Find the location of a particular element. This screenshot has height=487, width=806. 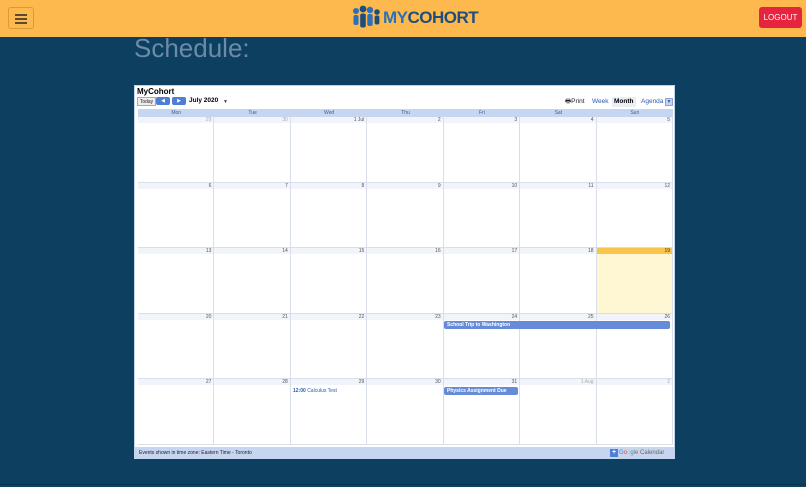

day-number: 27 is located at coordinates (176, 382).